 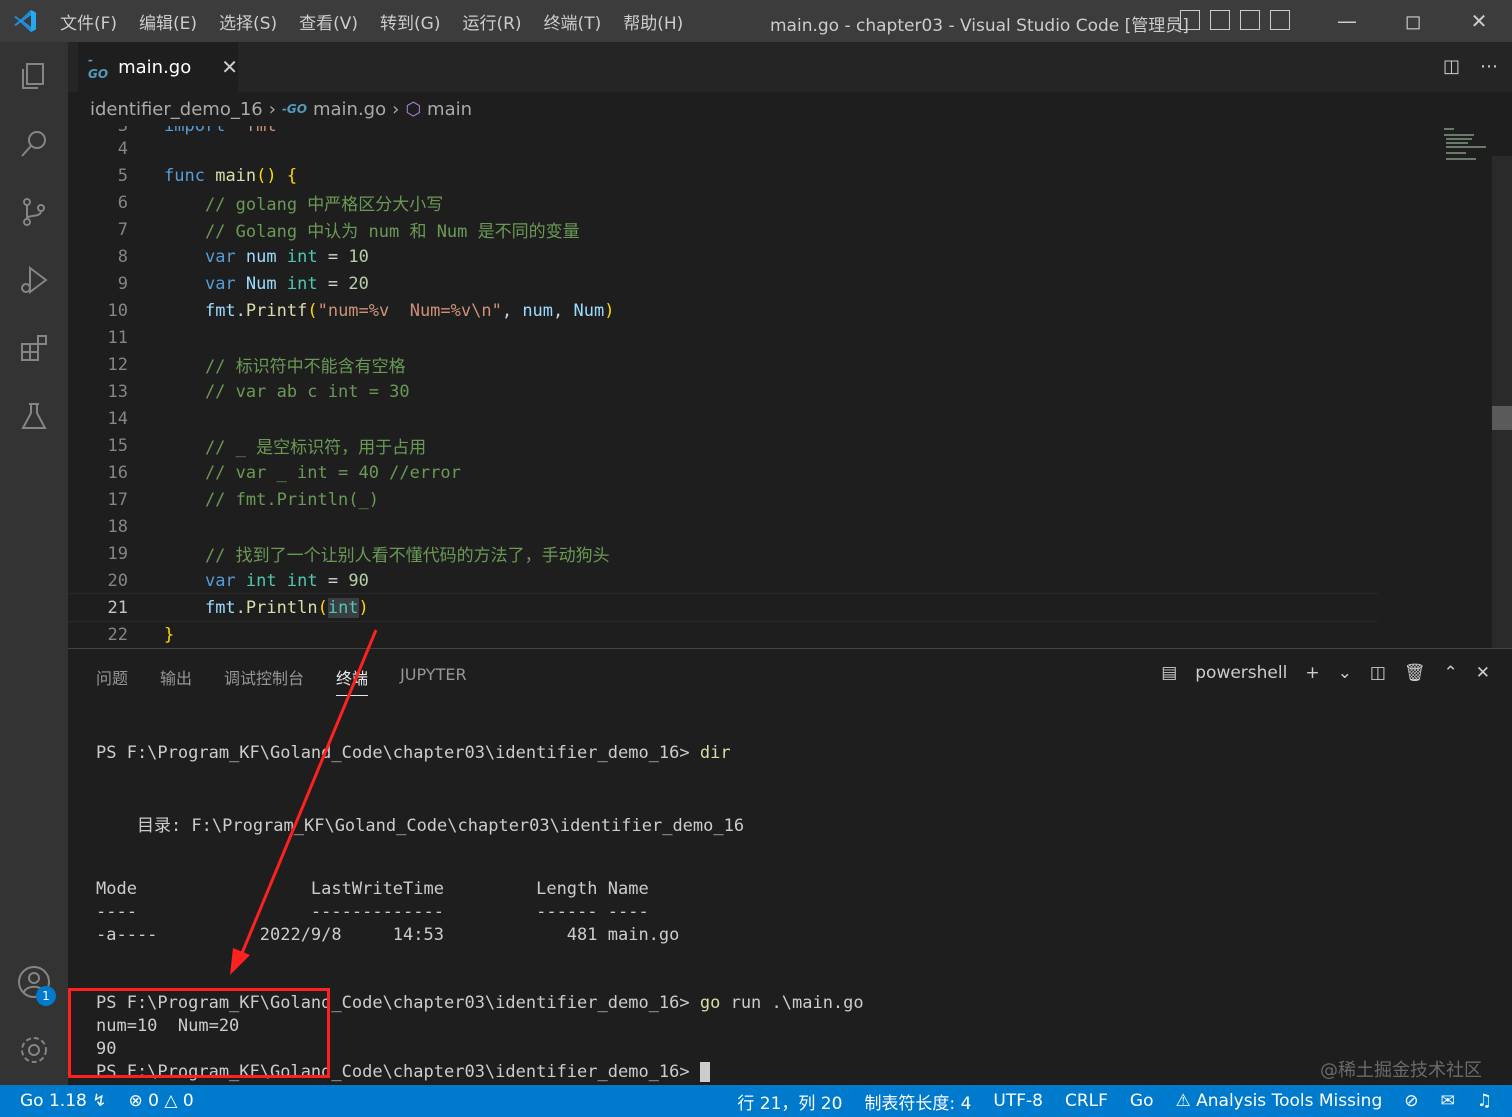 I want to click on cursor-position: 行 21，列 20, so click(x=789, y=1101).